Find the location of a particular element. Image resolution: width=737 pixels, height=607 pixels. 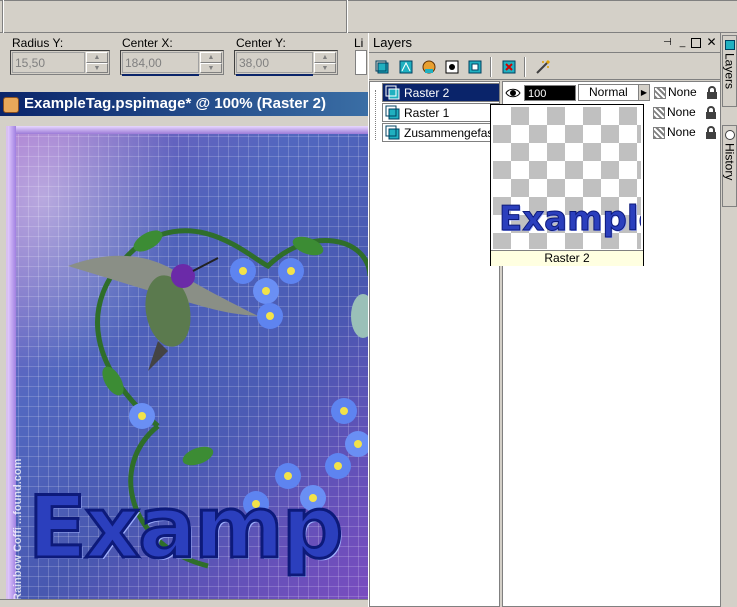

new-vector-layer-icon is located at coordinates (406, 67).